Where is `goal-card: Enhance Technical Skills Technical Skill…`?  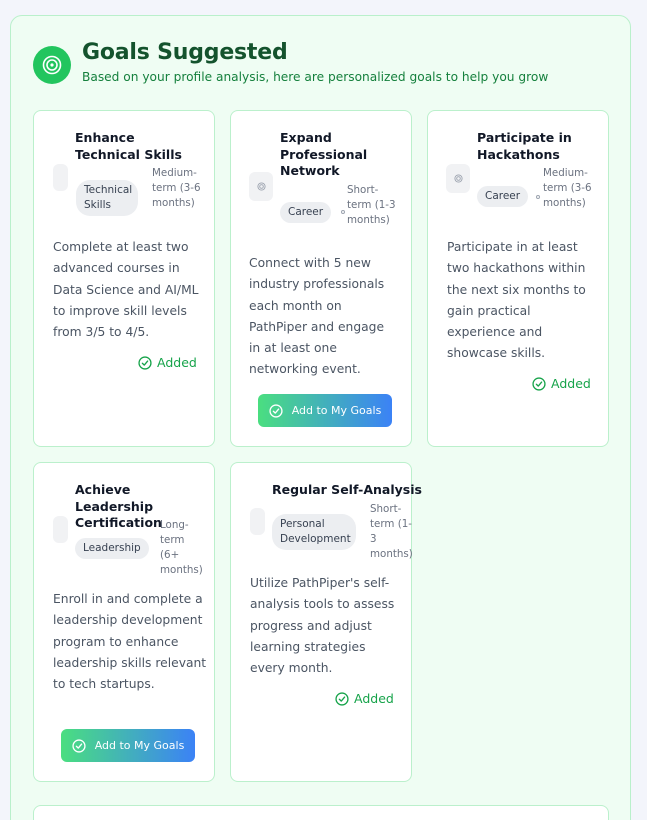 goal-card: Enhance Technical Skills Technical Skill… is located at coordinates (124, 278).